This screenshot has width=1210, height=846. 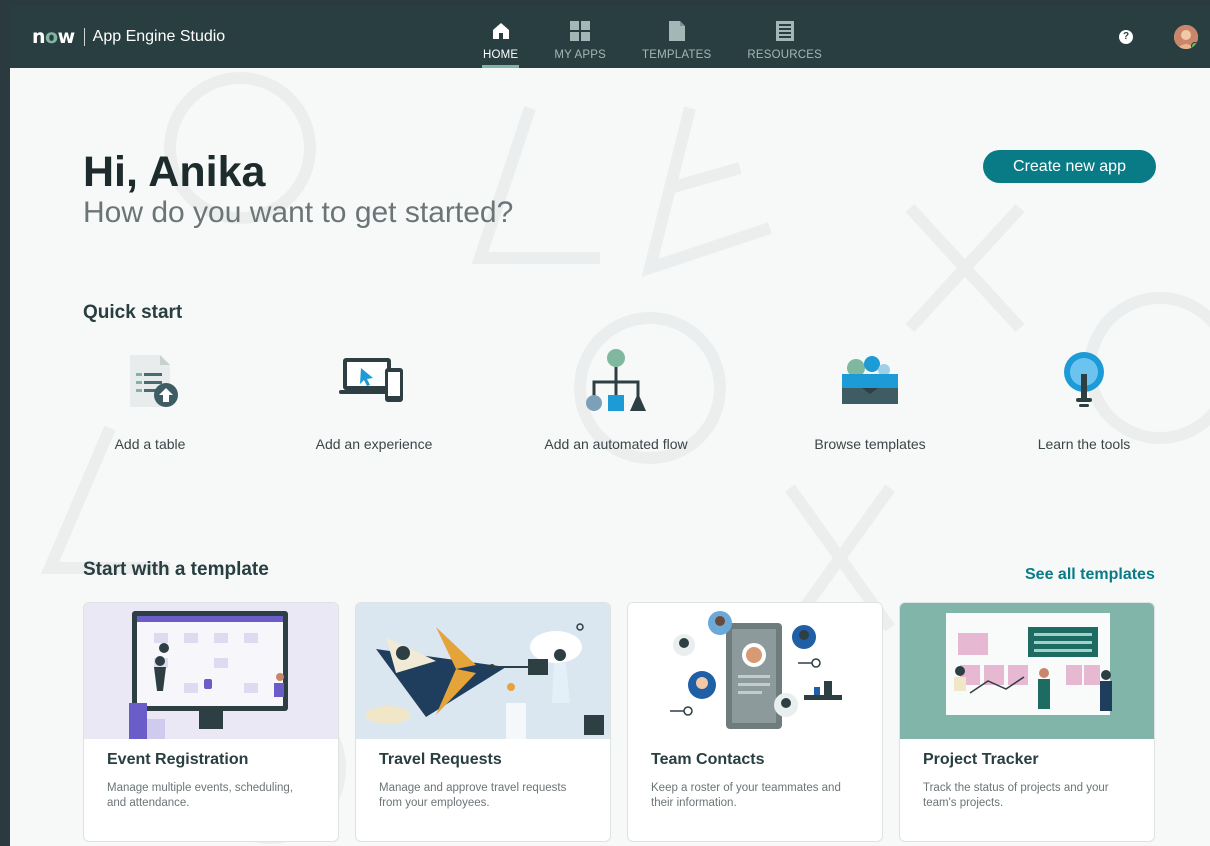 What do you see at coordinates (580, 55) in the screenshot?
I see `nav-my-apps-label: MY APPS` at bounding box center [580, 55].